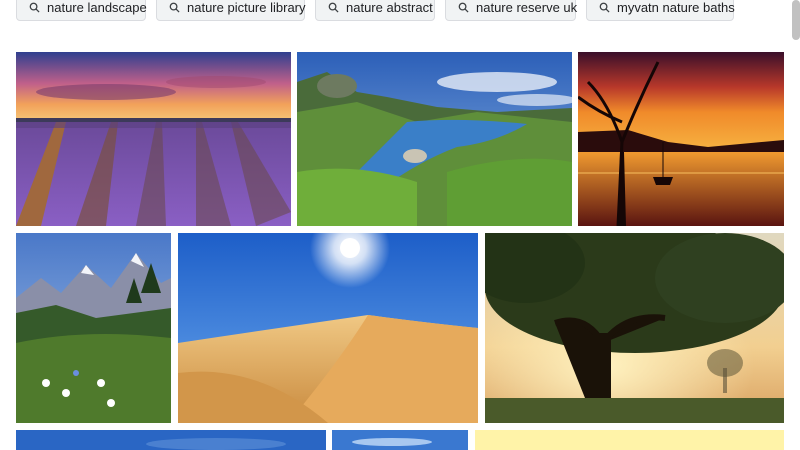  I want to click on chip-label: nature reserve uk, so click(527, 7).